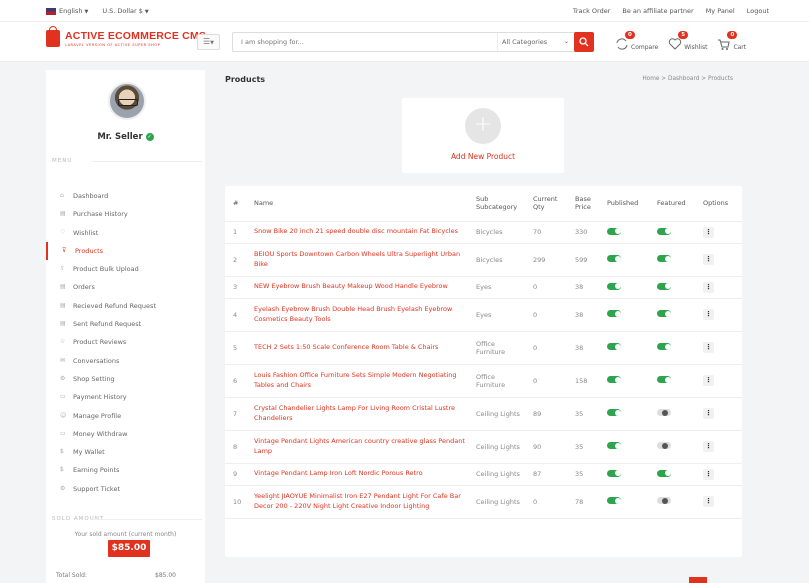 This screenshot has width=809, height=583. Describe the element at coordinates (64, 250) in the screenshot. I see `menu-item-icon: ⊽` at that location.